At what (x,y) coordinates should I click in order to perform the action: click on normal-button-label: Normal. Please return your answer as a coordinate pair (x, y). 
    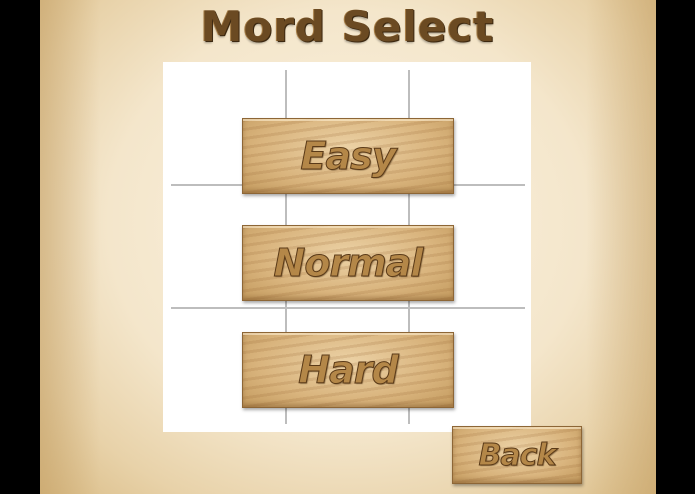
    Looking at the image, I should click on (348, 263).